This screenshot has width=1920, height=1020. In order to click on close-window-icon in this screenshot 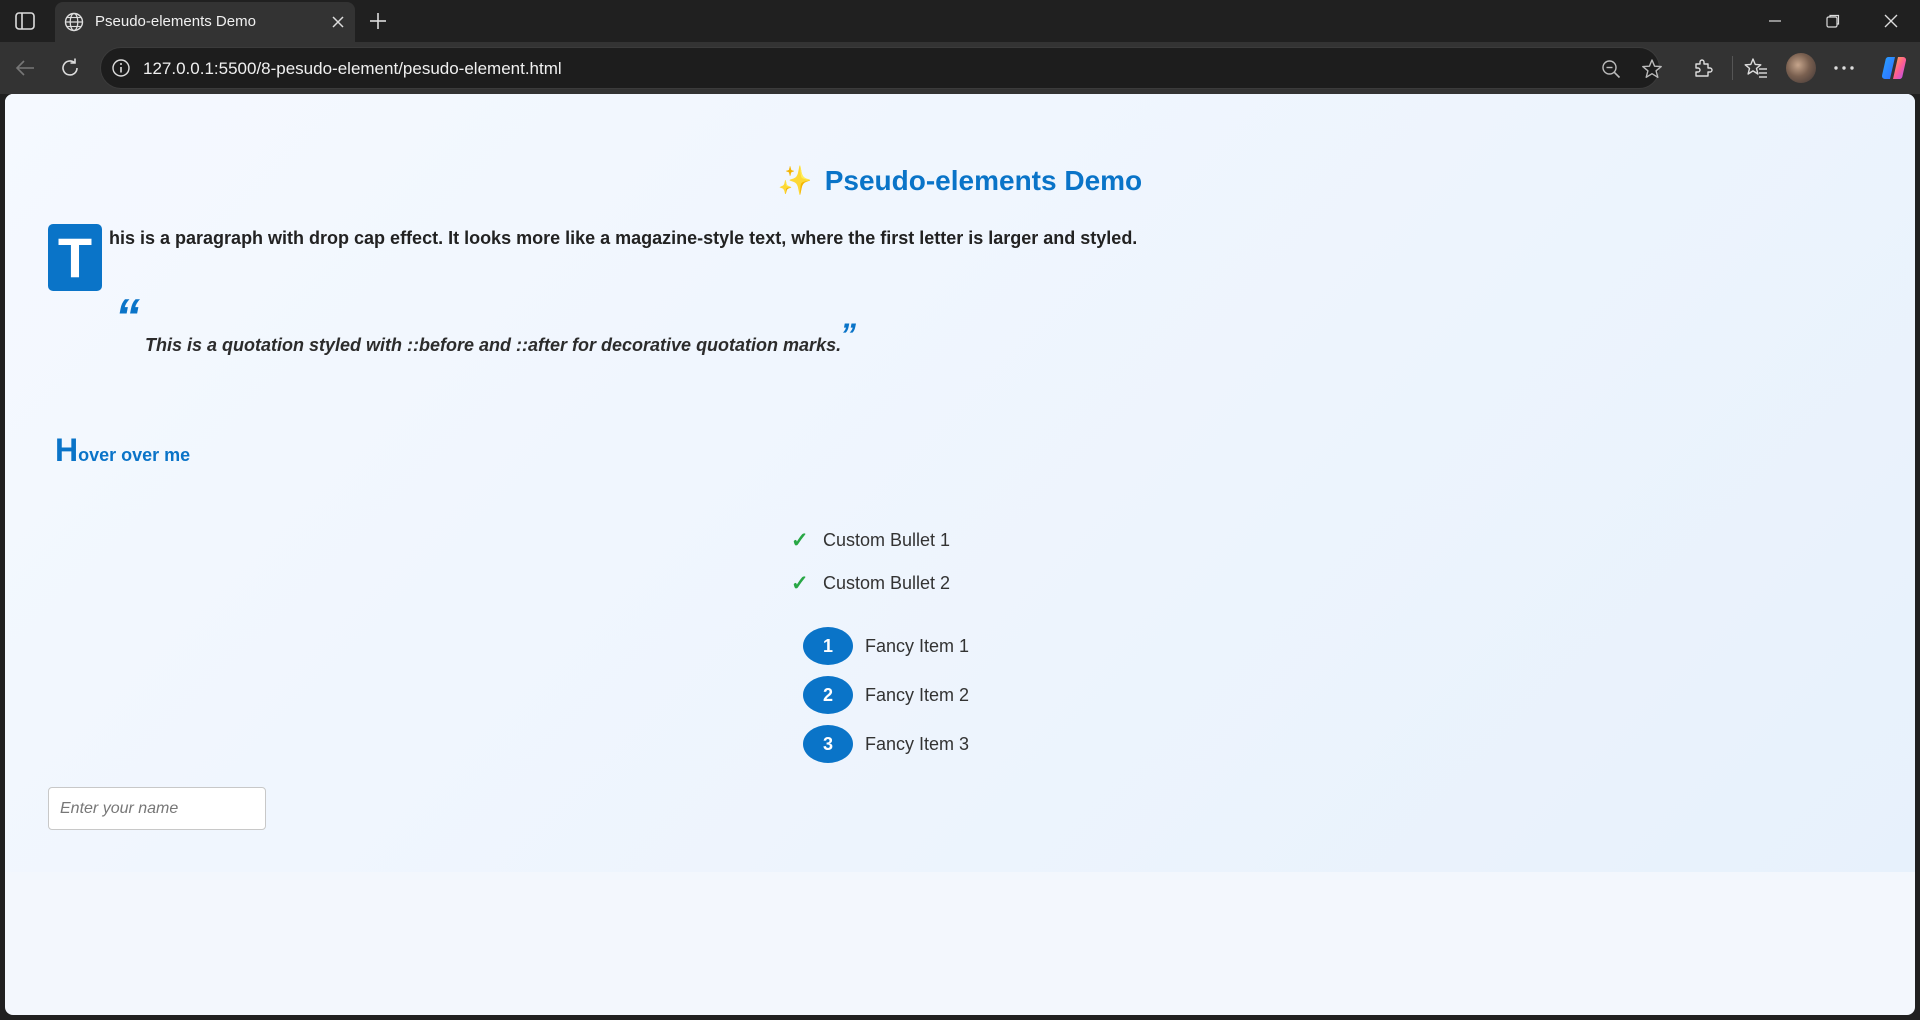, I will do `click(1891, 21)`.